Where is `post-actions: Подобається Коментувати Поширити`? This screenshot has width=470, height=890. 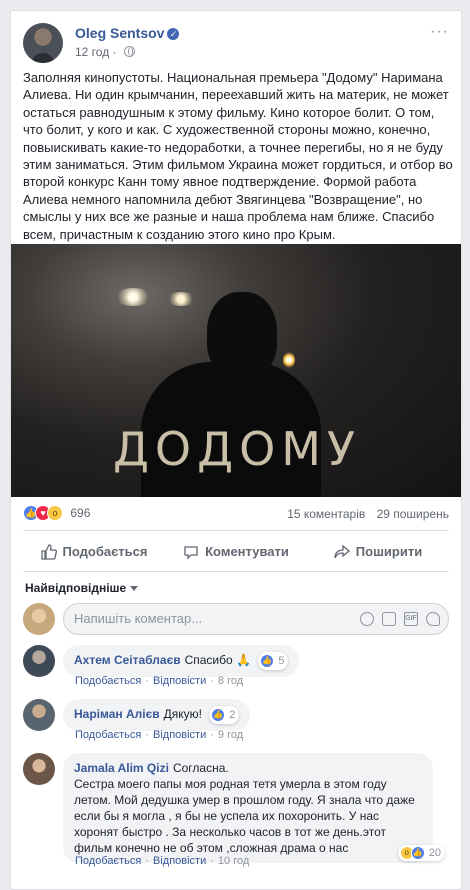
post-actions: Подобається Коментувати Поширити is located at coordinates (236, 552).